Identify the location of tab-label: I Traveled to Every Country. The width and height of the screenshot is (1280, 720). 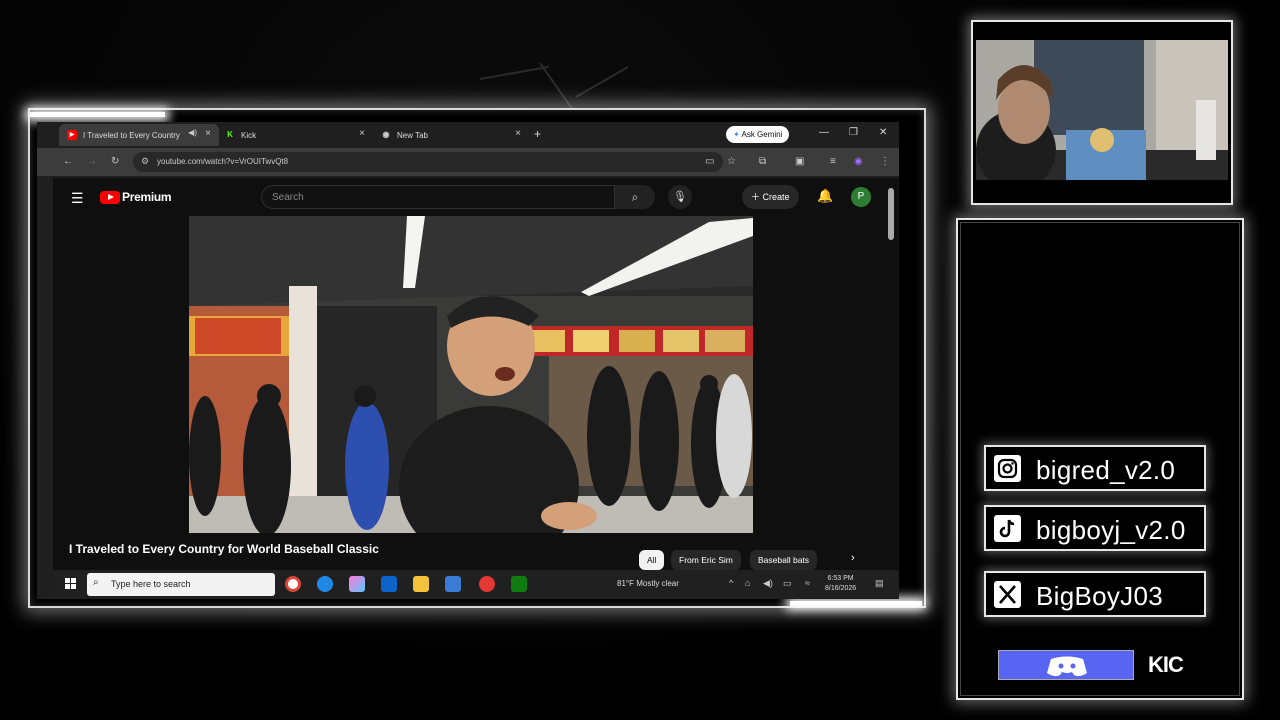
(131, 135).